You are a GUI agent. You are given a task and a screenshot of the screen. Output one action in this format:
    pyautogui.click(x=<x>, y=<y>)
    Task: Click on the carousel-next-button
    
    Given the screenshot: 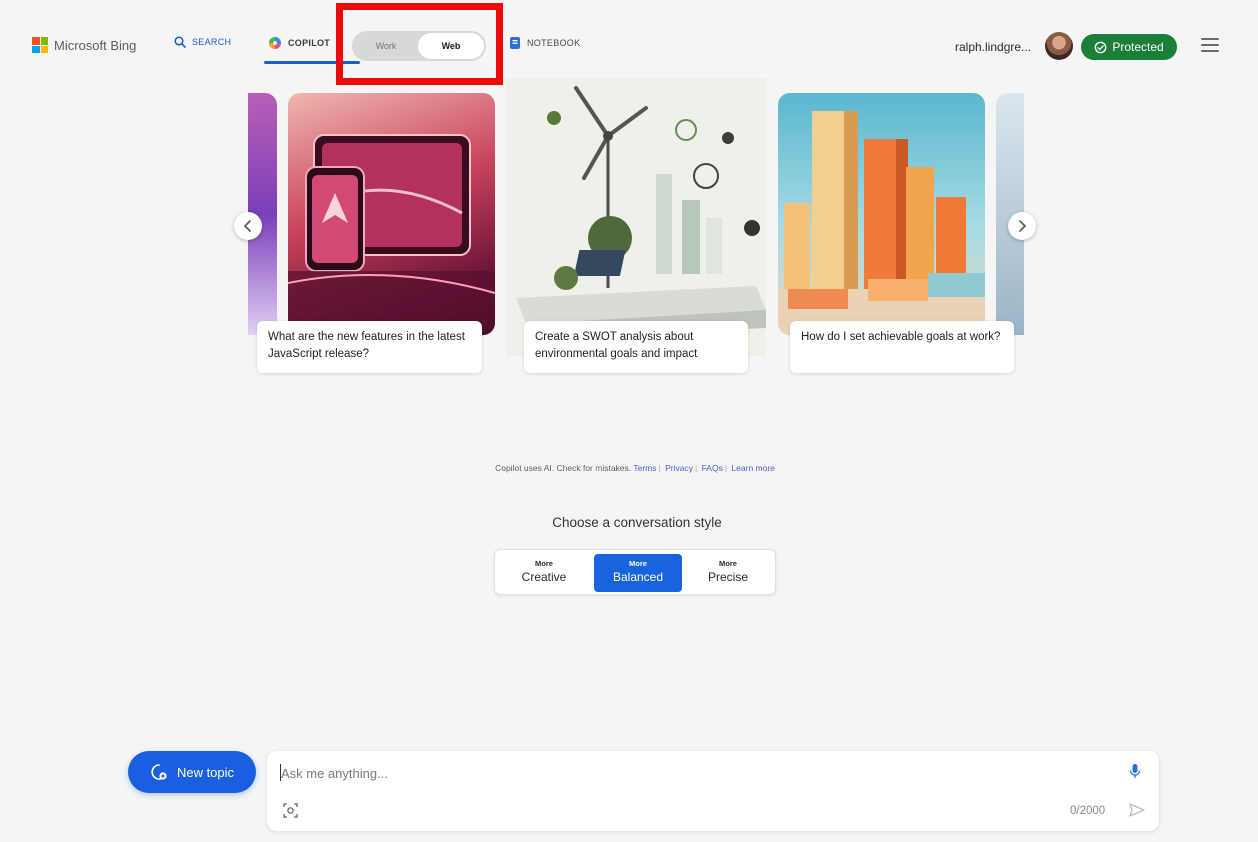 What is the action you would take?
    pyautogui.click(x=1022, y=226)
    